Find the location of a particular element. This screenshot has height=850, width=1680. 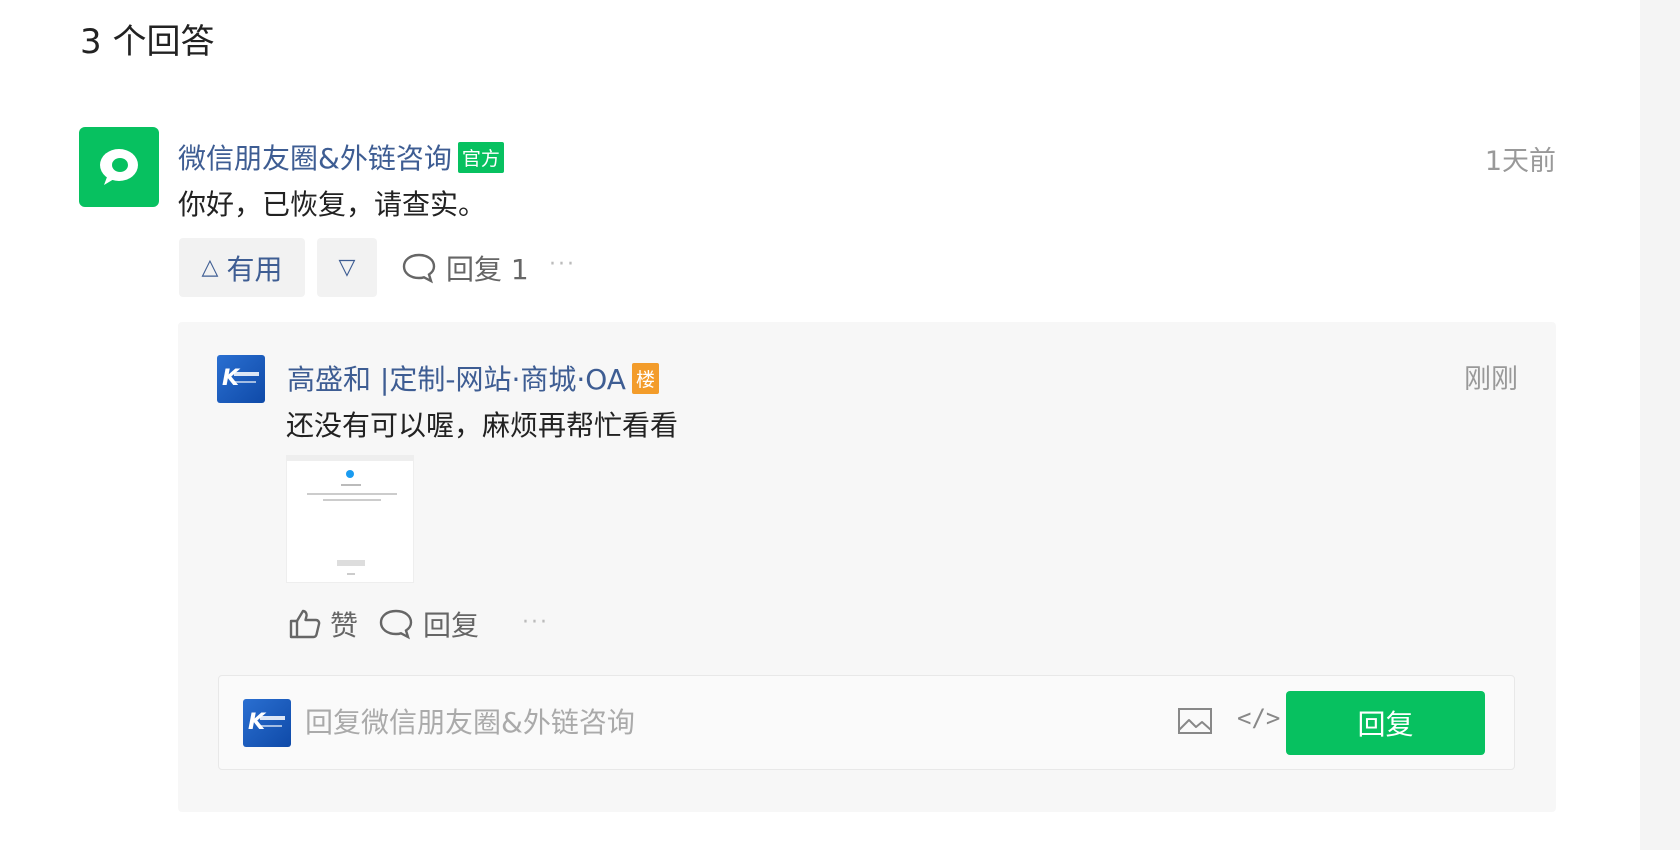

reply-form: K </> 回复 is located at coordinates (866, 722).